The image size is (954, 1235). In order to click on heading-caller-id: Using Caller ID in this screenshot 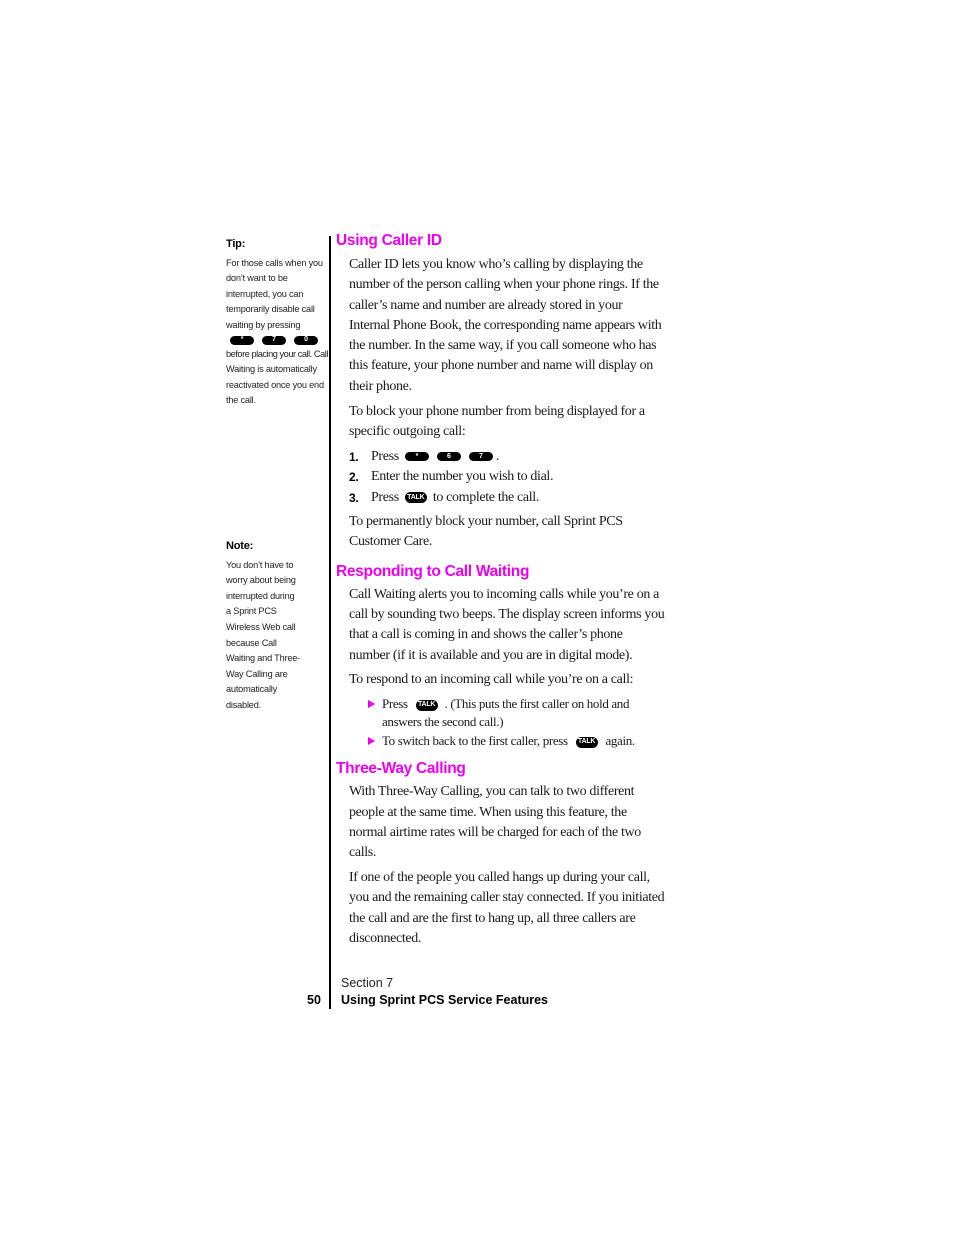, I will do `click(389, 240)`.